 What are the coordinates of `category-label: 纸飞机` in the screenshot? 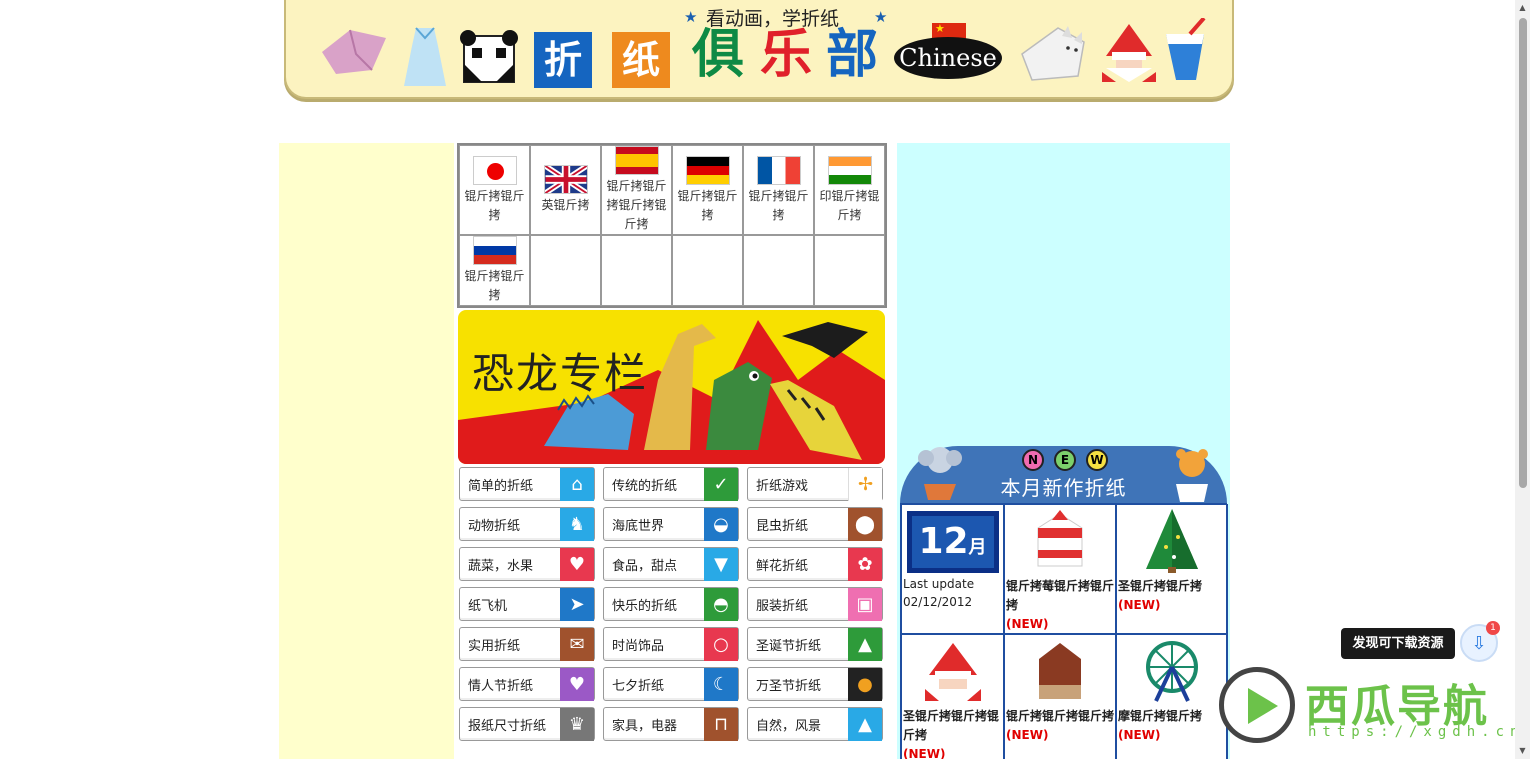 It's located at (488, 606).